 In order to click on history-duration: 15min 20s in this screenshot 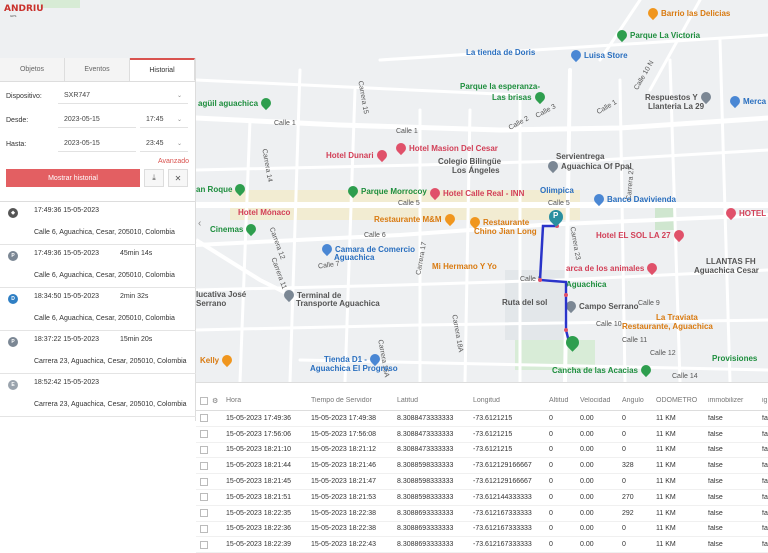, I will do `click(136, 339)`.